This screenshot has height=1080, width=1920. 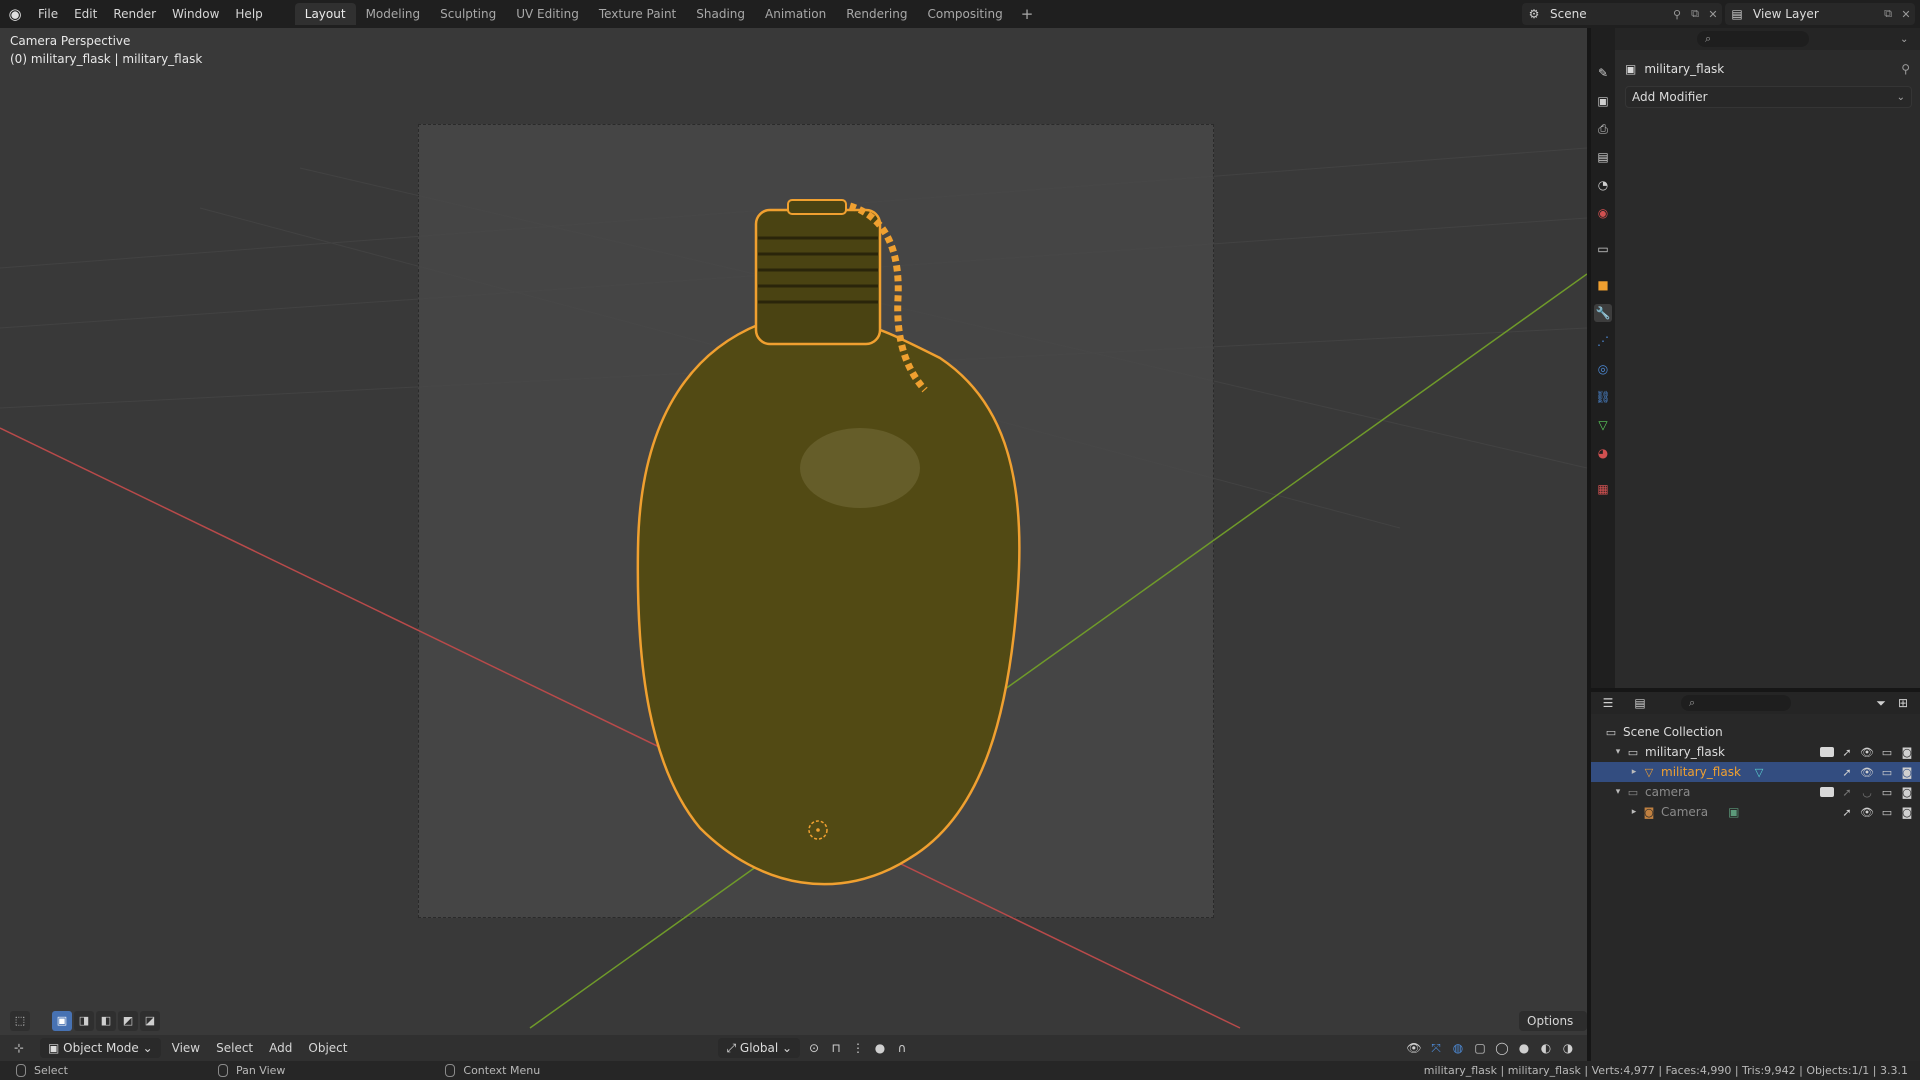 What do you see at coordinates (902, 1048) in the screenshot?
I see `falloff-icon: ∩` at bounding box center [902, 1048].